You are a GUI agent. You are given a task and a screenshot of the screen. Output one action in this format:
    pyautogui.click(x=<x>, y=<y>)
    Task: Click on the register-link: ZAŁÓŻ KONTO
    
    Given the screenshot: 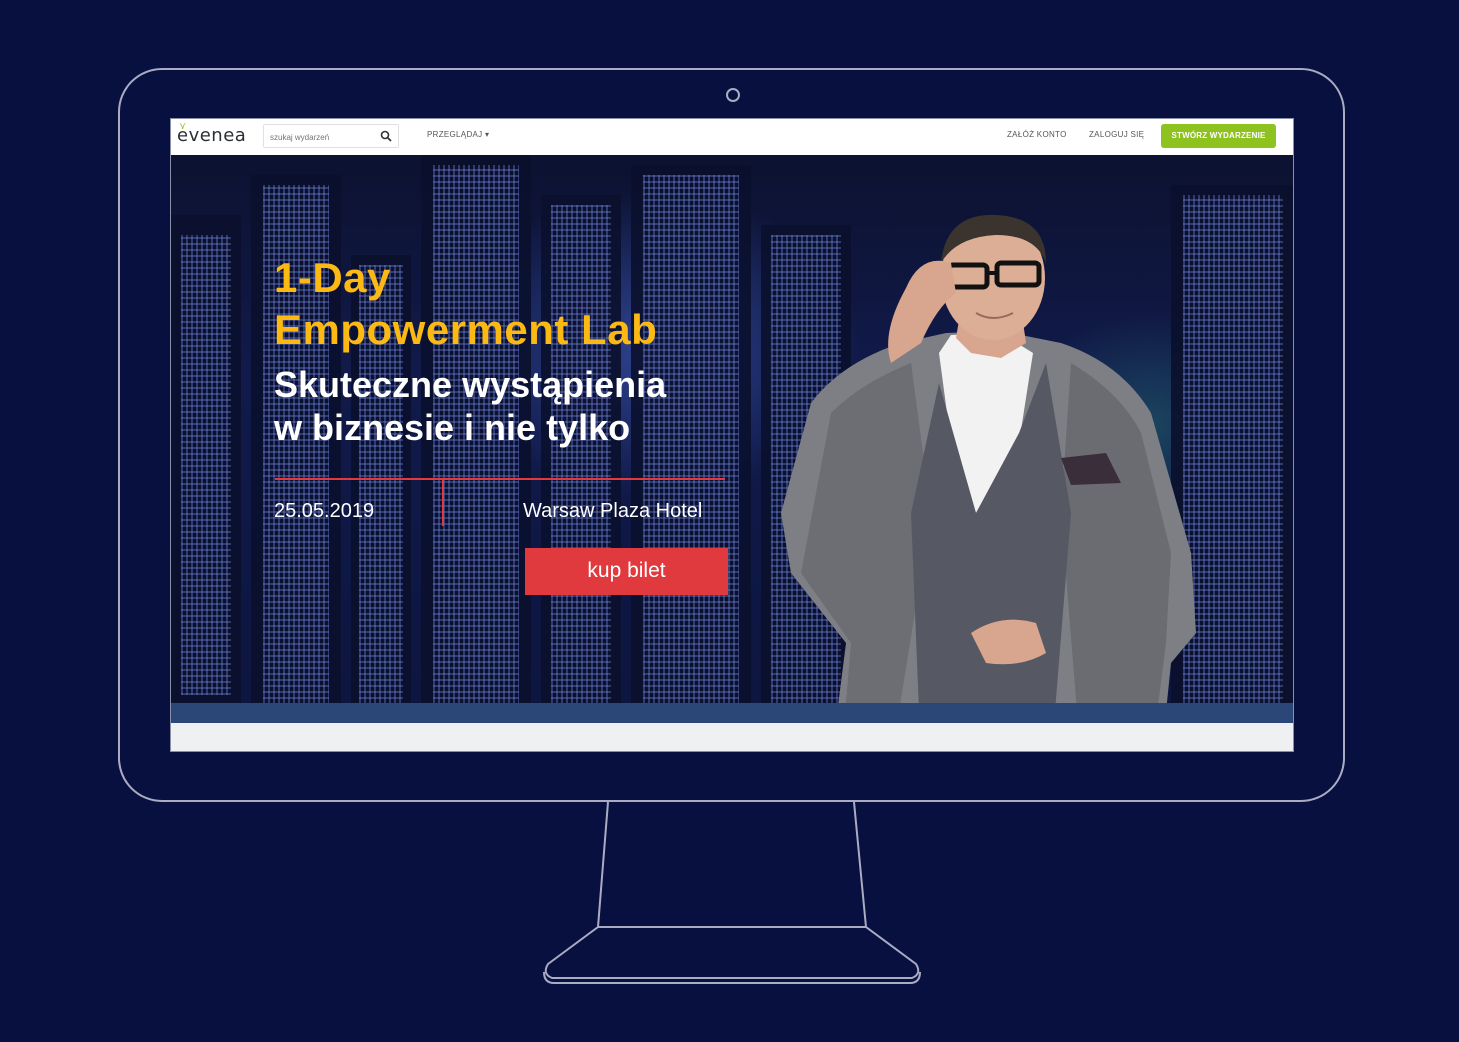 What is the action you would take?
    pyautogui.click(x=1037, y=134)
    